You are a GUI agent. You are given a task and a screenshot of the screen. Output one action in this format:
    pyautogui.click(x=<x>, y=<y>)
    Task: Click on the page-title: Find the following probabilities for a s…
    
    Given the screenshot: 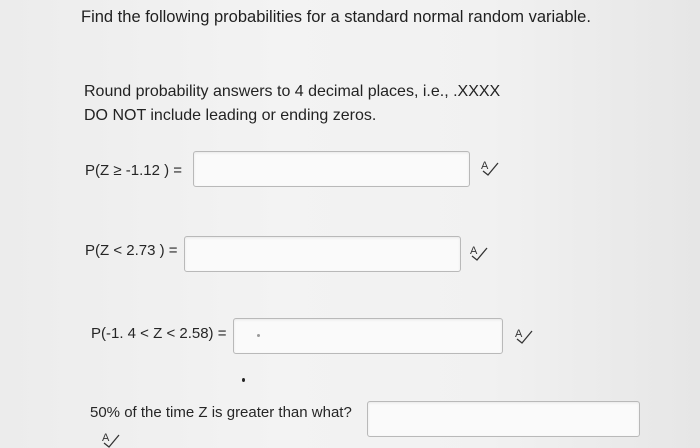 What is the action you would take?
    pyautogui.click(x=336, y=17)
    